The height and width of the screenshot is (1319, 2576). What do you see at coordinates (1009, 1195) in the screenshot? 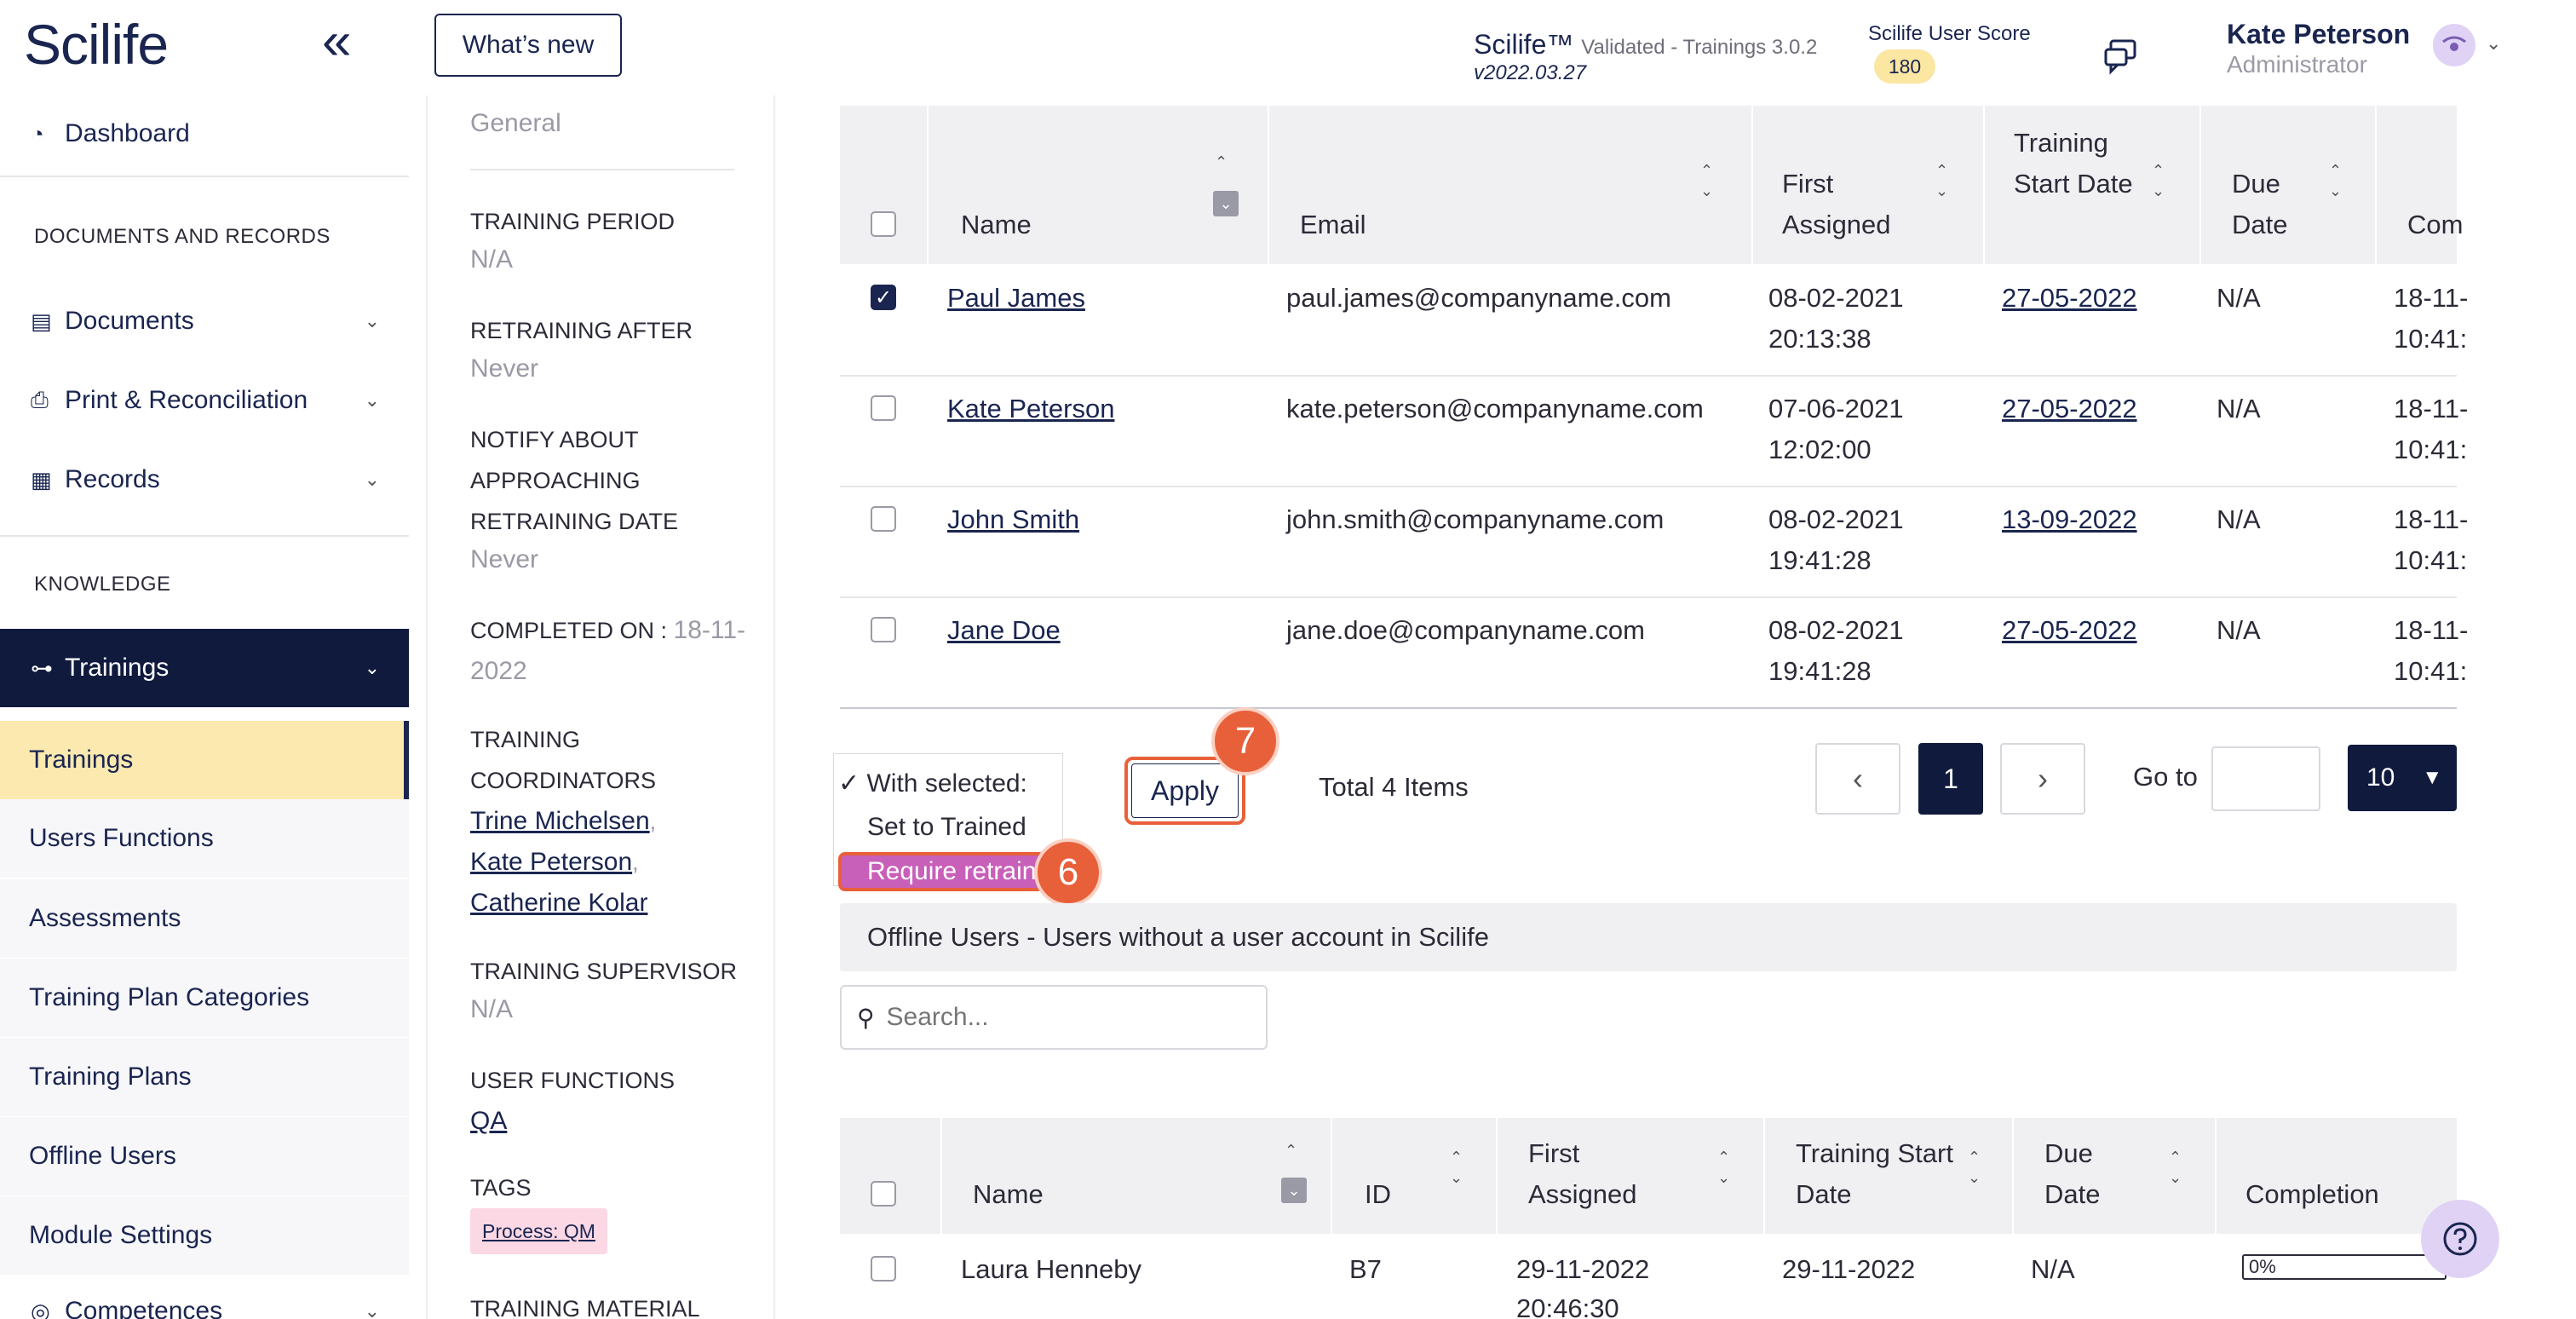
I see `offline-column-header-name: Name` at bounding box center [1009, 1195].